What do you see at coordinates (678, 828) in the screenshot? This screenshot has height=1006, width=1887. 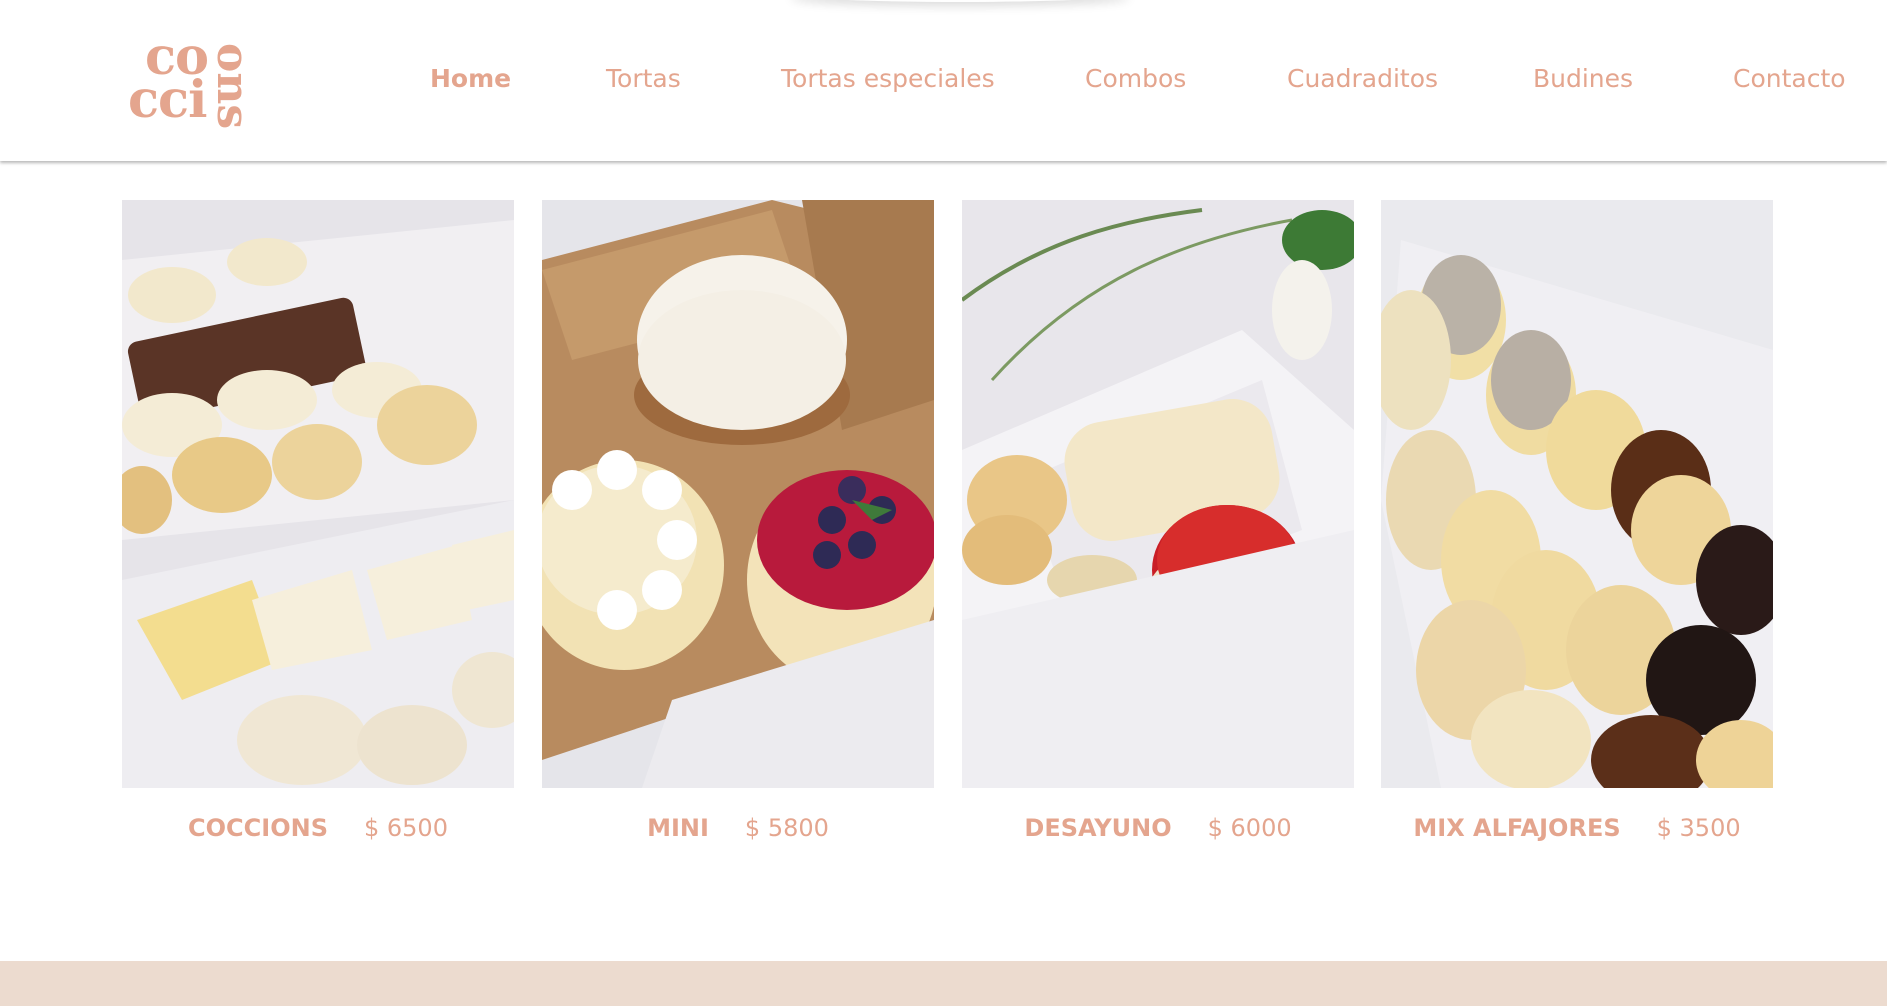 I see `product-name: MINI` at bounding box center [678, 828].